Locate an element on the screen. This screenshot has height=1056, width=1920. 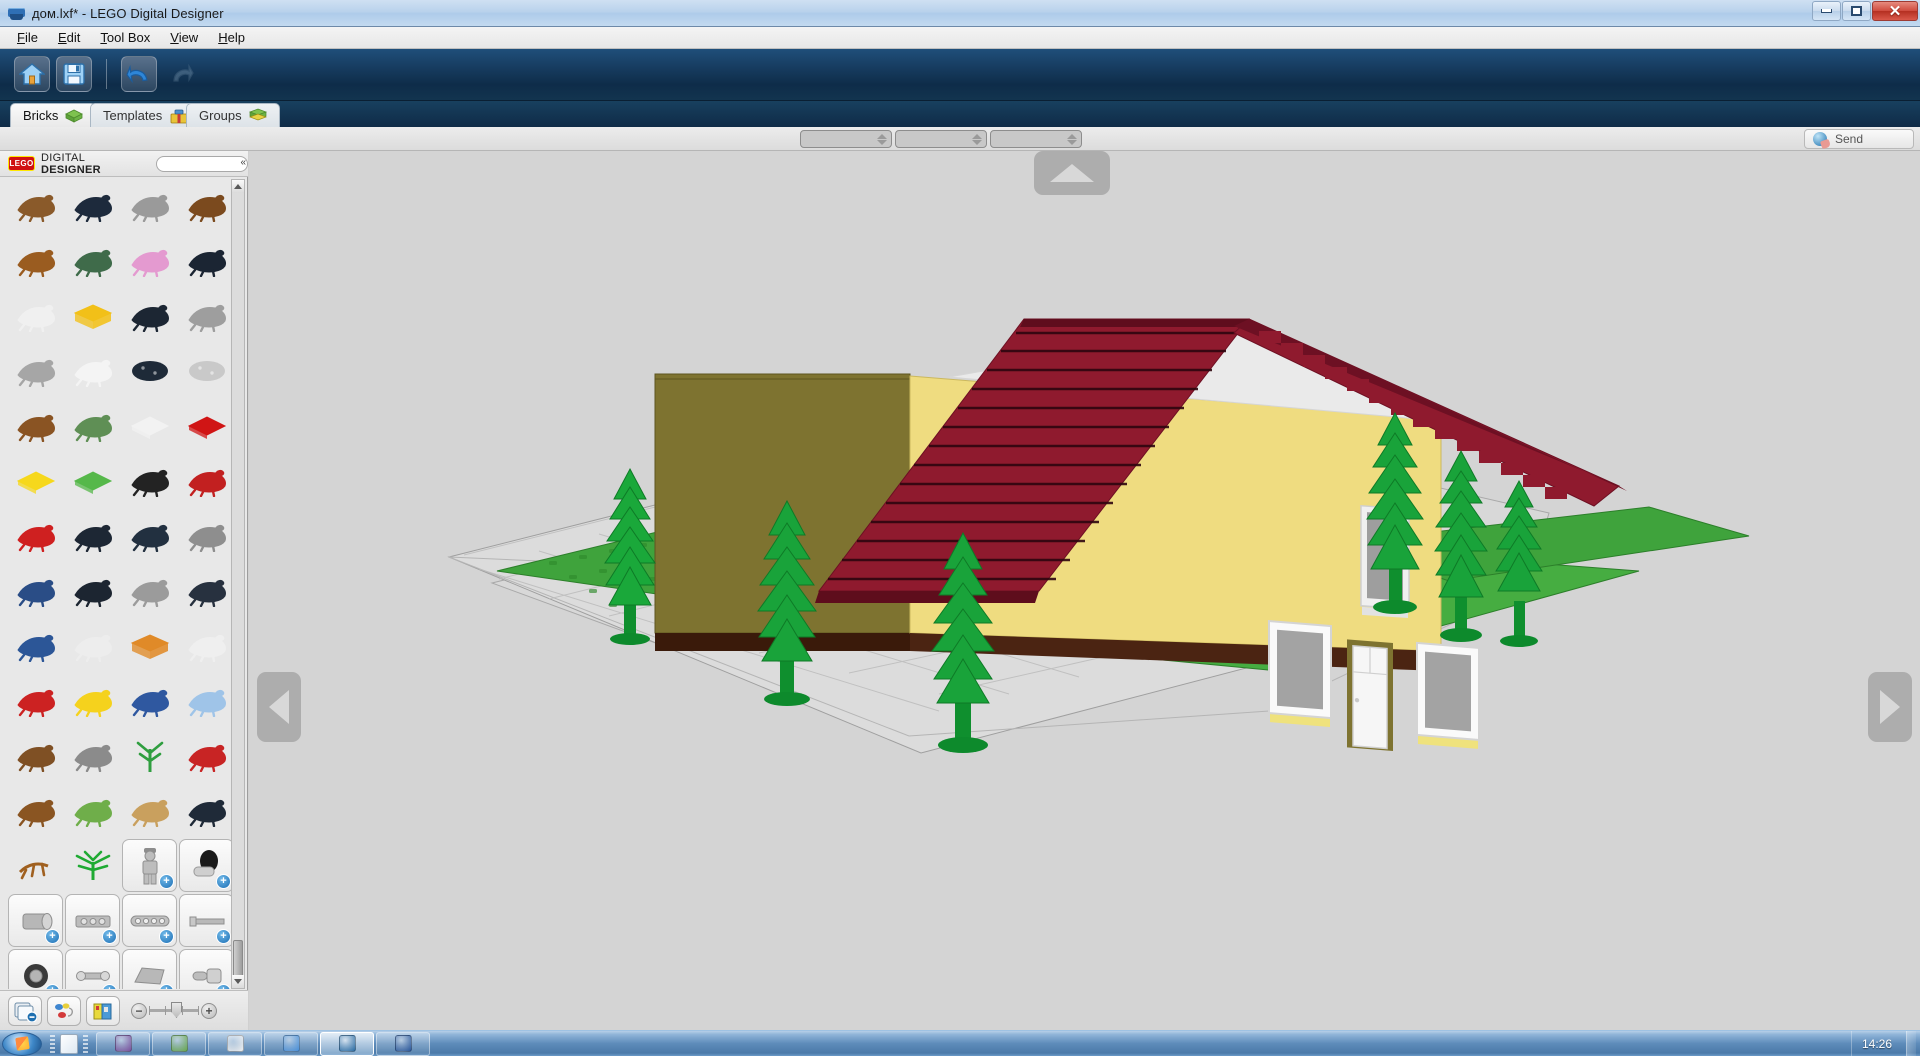
collapse-panel-button: « is located at coordinates (243, 162).